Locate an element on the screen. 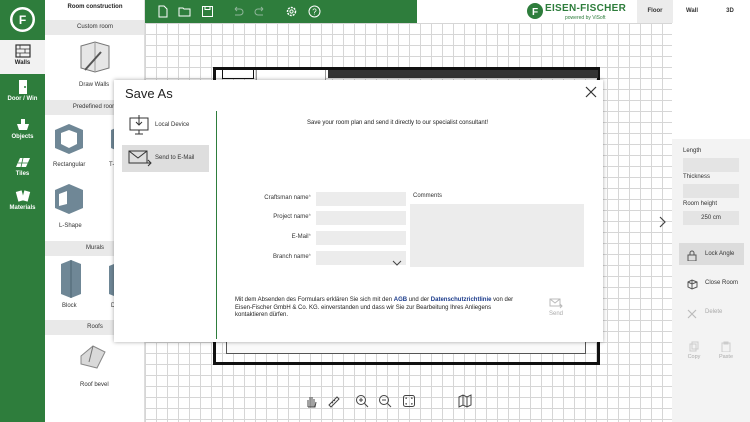  l-shape-room-item is located at coordinates (69, 200).